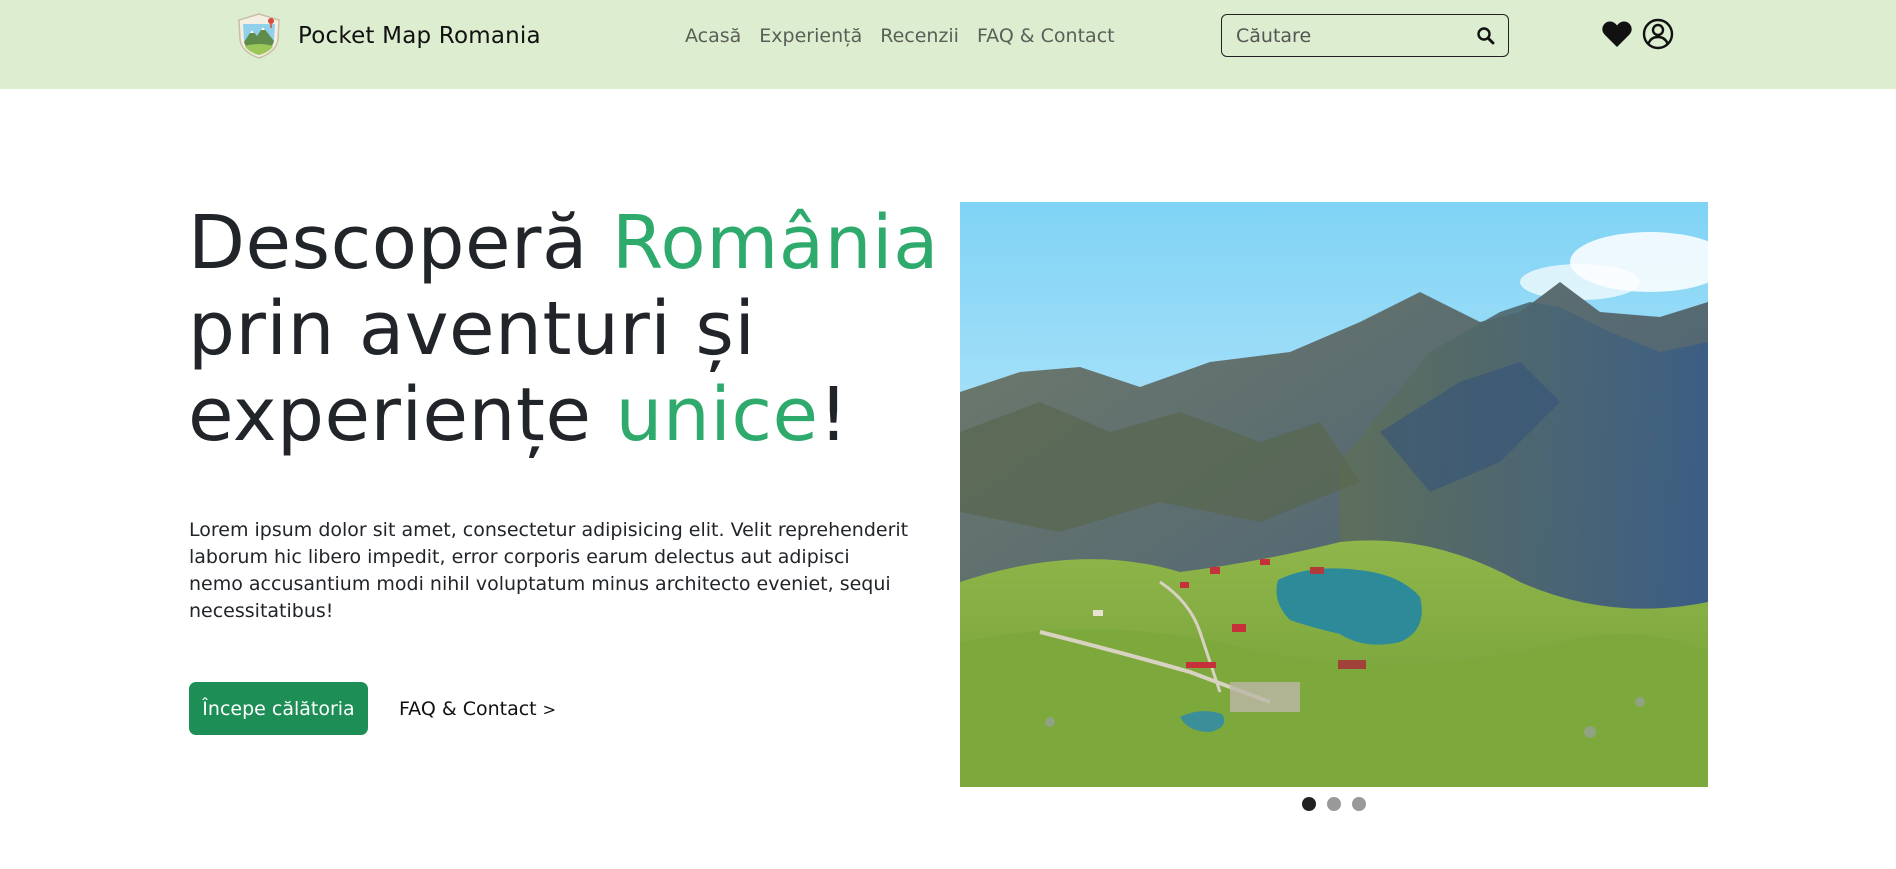 This screenshot has height=869, width=1896. What do you see at coordinates (419, 36) in the screenshot?
I see `brand-name: Pocket Map Romania` at bounding box center [419, 36].